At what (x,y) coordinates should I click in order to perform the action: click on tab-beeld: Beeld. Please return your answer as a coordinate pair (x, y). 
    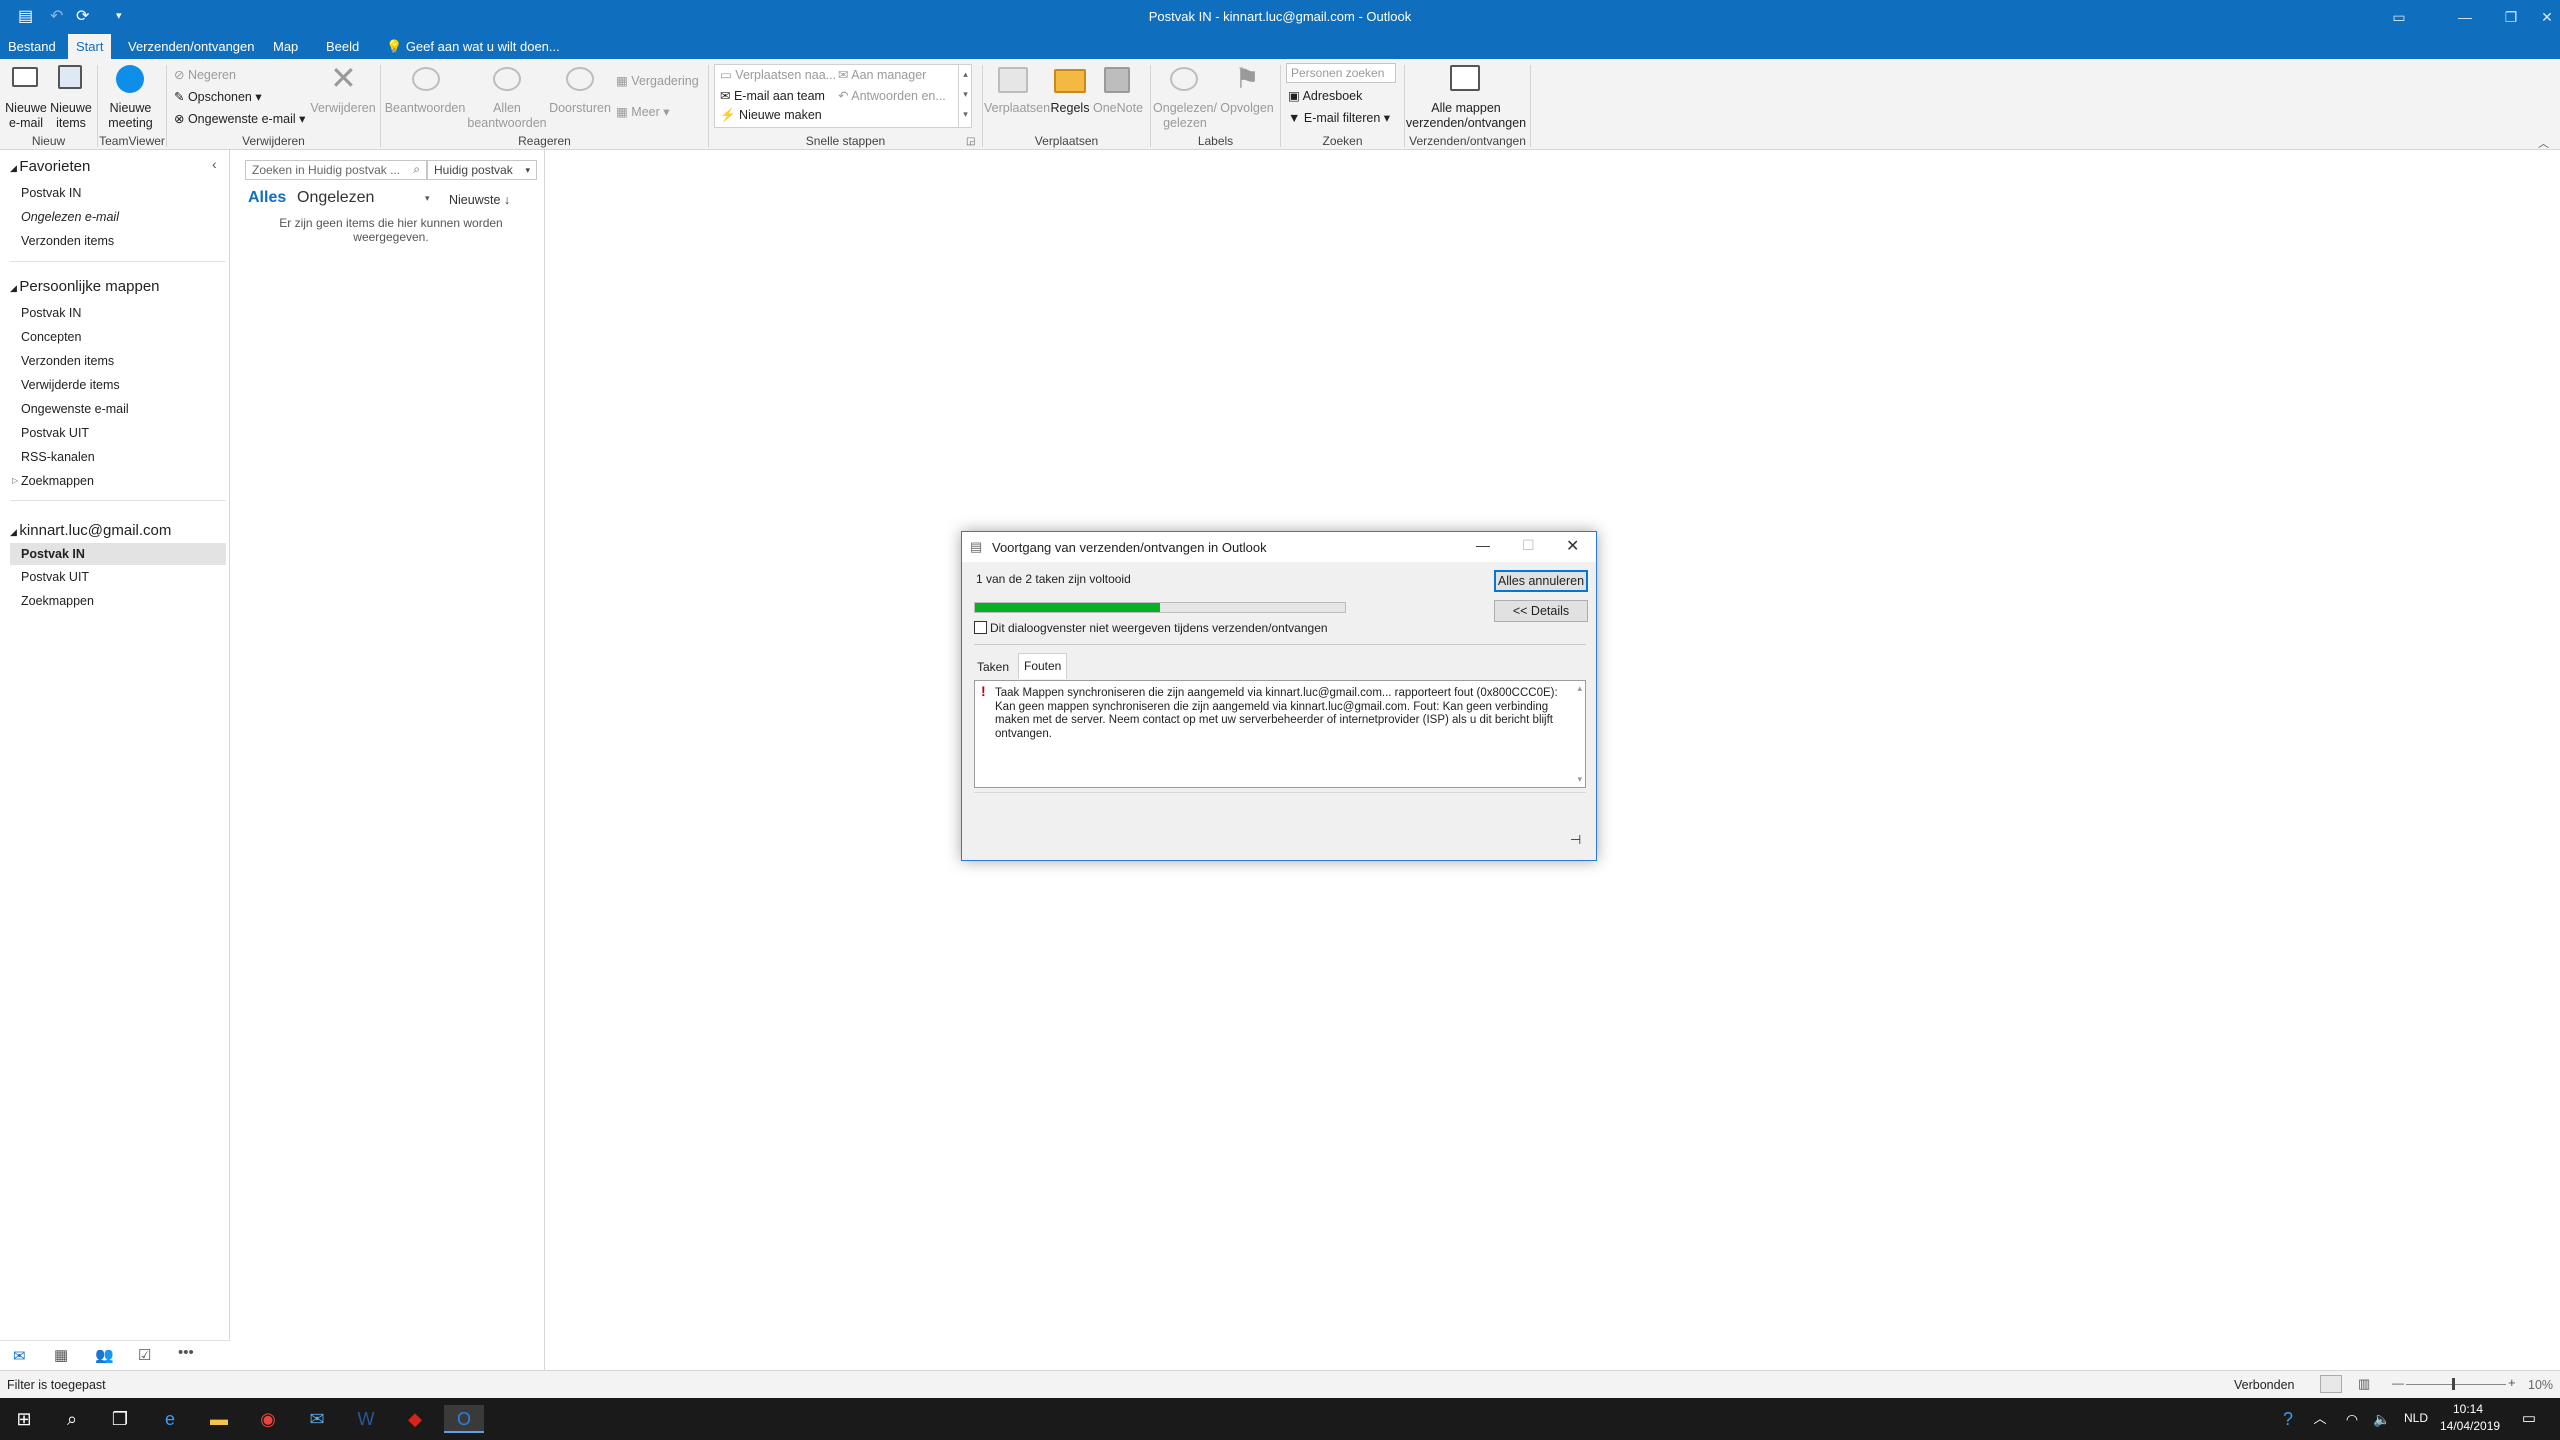
    Looking at the image, I should click on (342, 46).